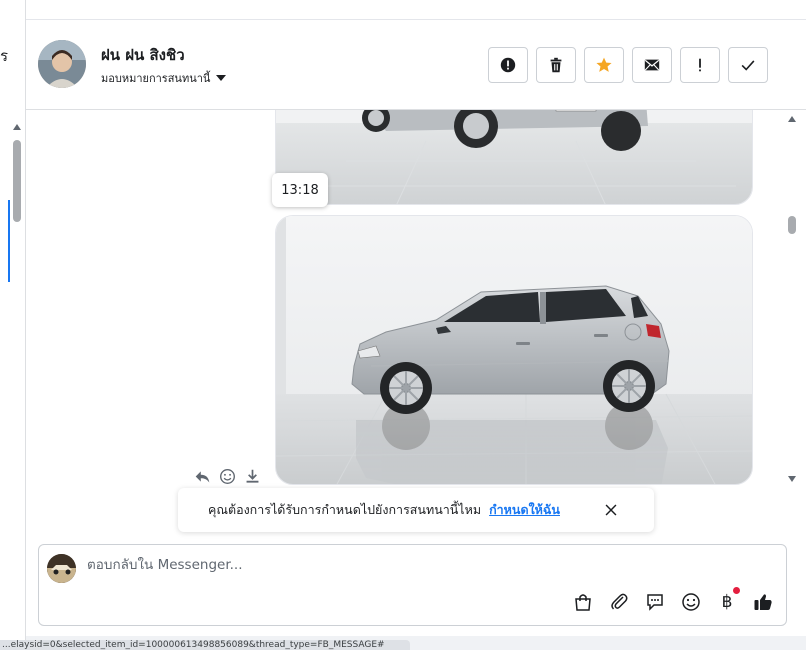 Image resolution: width=806 pixels, height=650 pixels. I want to click on envelope-icon, so click(652, 65).